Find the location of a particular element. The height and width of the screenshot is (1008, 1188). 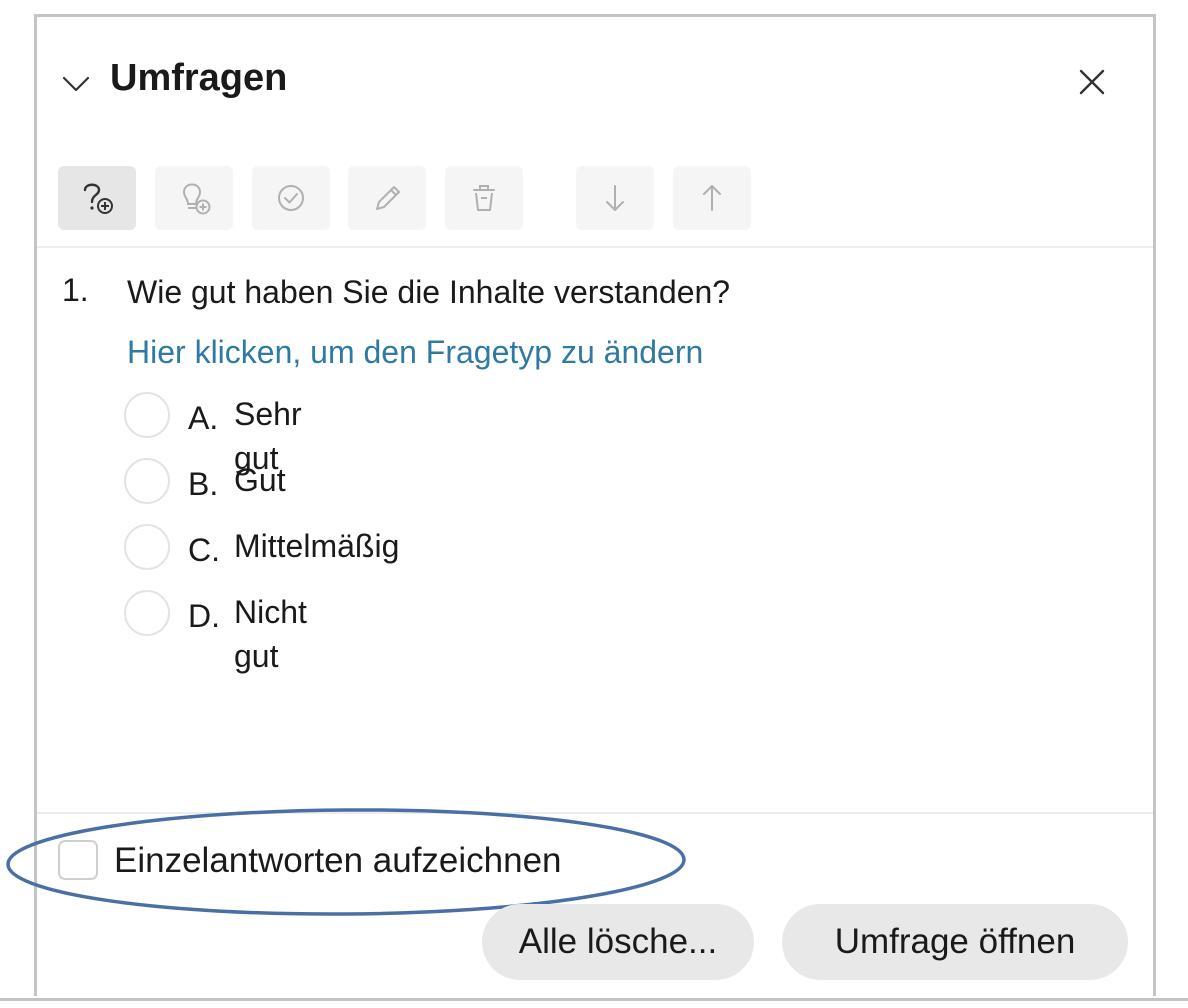

bottom-divider is located at coordinates (594, 999).